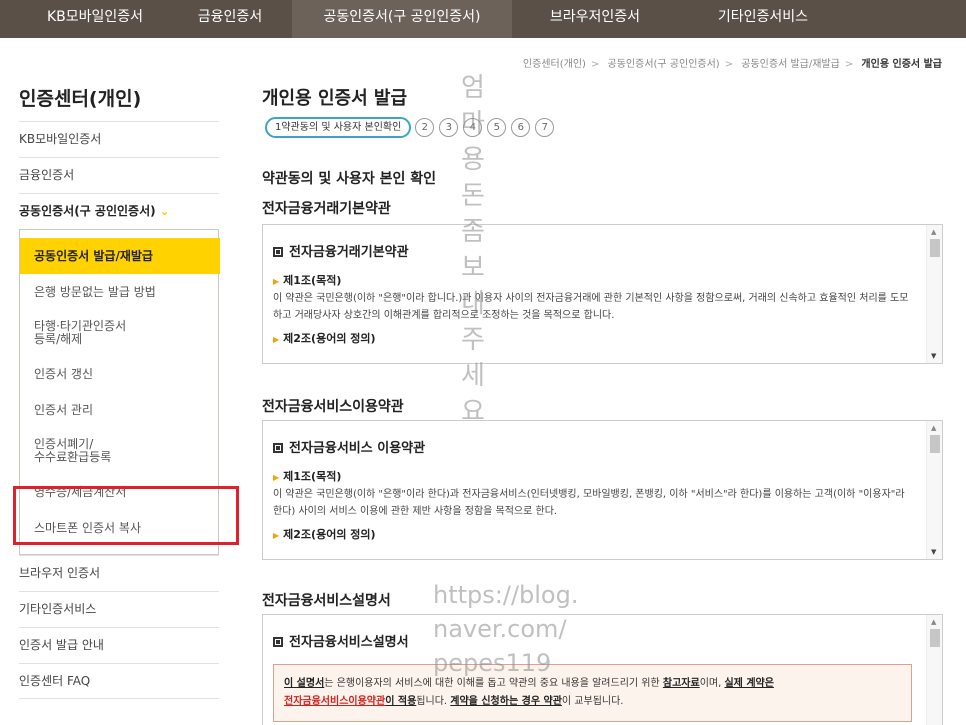  I want to click on step-indicator: 1약관동의 및 사용자 본인확인 2 3 4 5 6 7, so click(412, 127).